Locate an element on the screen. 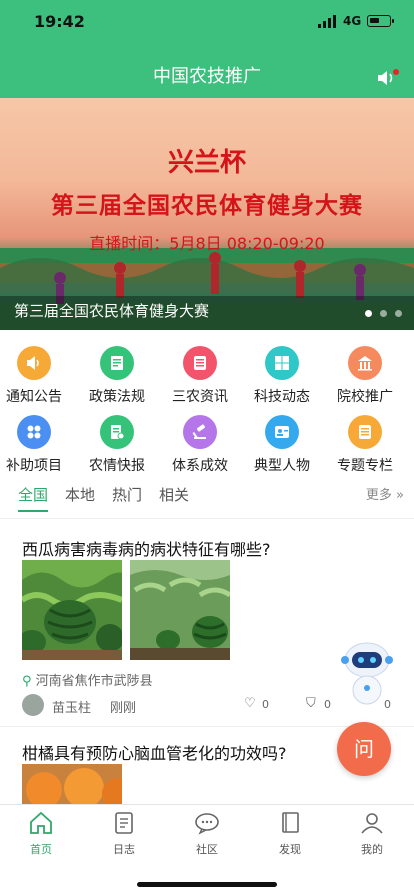 The height and width of the screenshot is (896, 414). watermelon-photo is located at coordinates (72, 610).